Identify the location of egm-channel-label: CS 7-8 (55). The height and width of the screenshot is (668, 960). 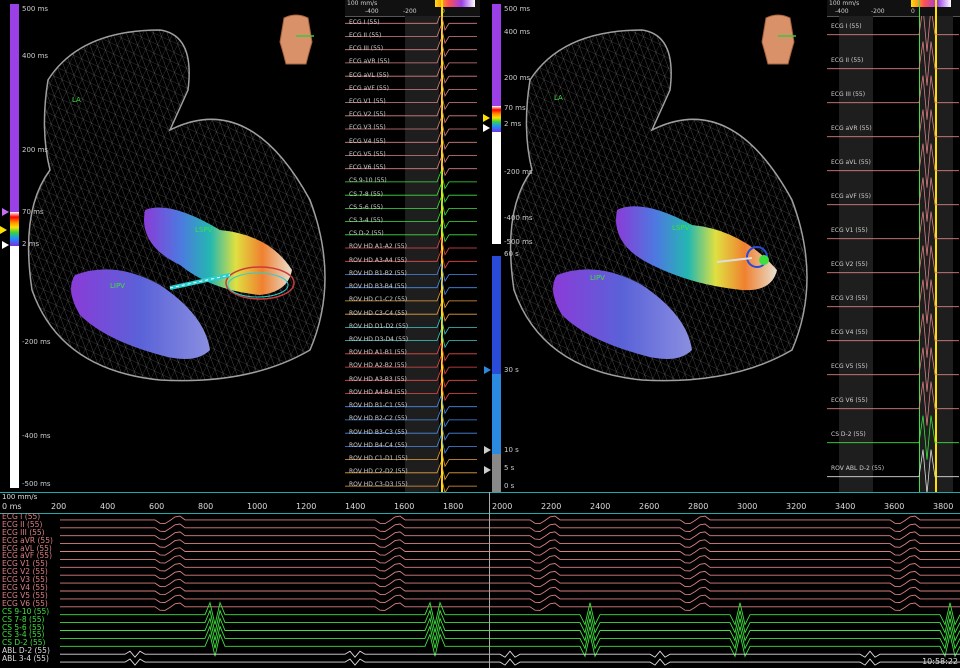
(366, 194).